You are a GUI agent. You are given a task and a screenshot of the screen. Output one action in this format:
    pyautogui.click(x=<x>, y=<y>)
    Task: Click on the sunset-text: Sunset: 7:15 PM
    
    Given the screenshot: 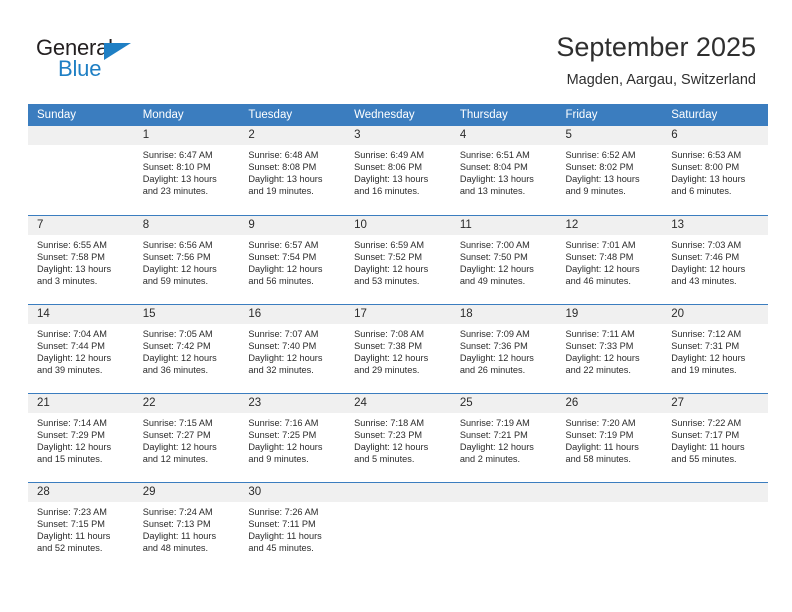 What is the action you would take?
    pyautogui.click(x=71, y=523)
    